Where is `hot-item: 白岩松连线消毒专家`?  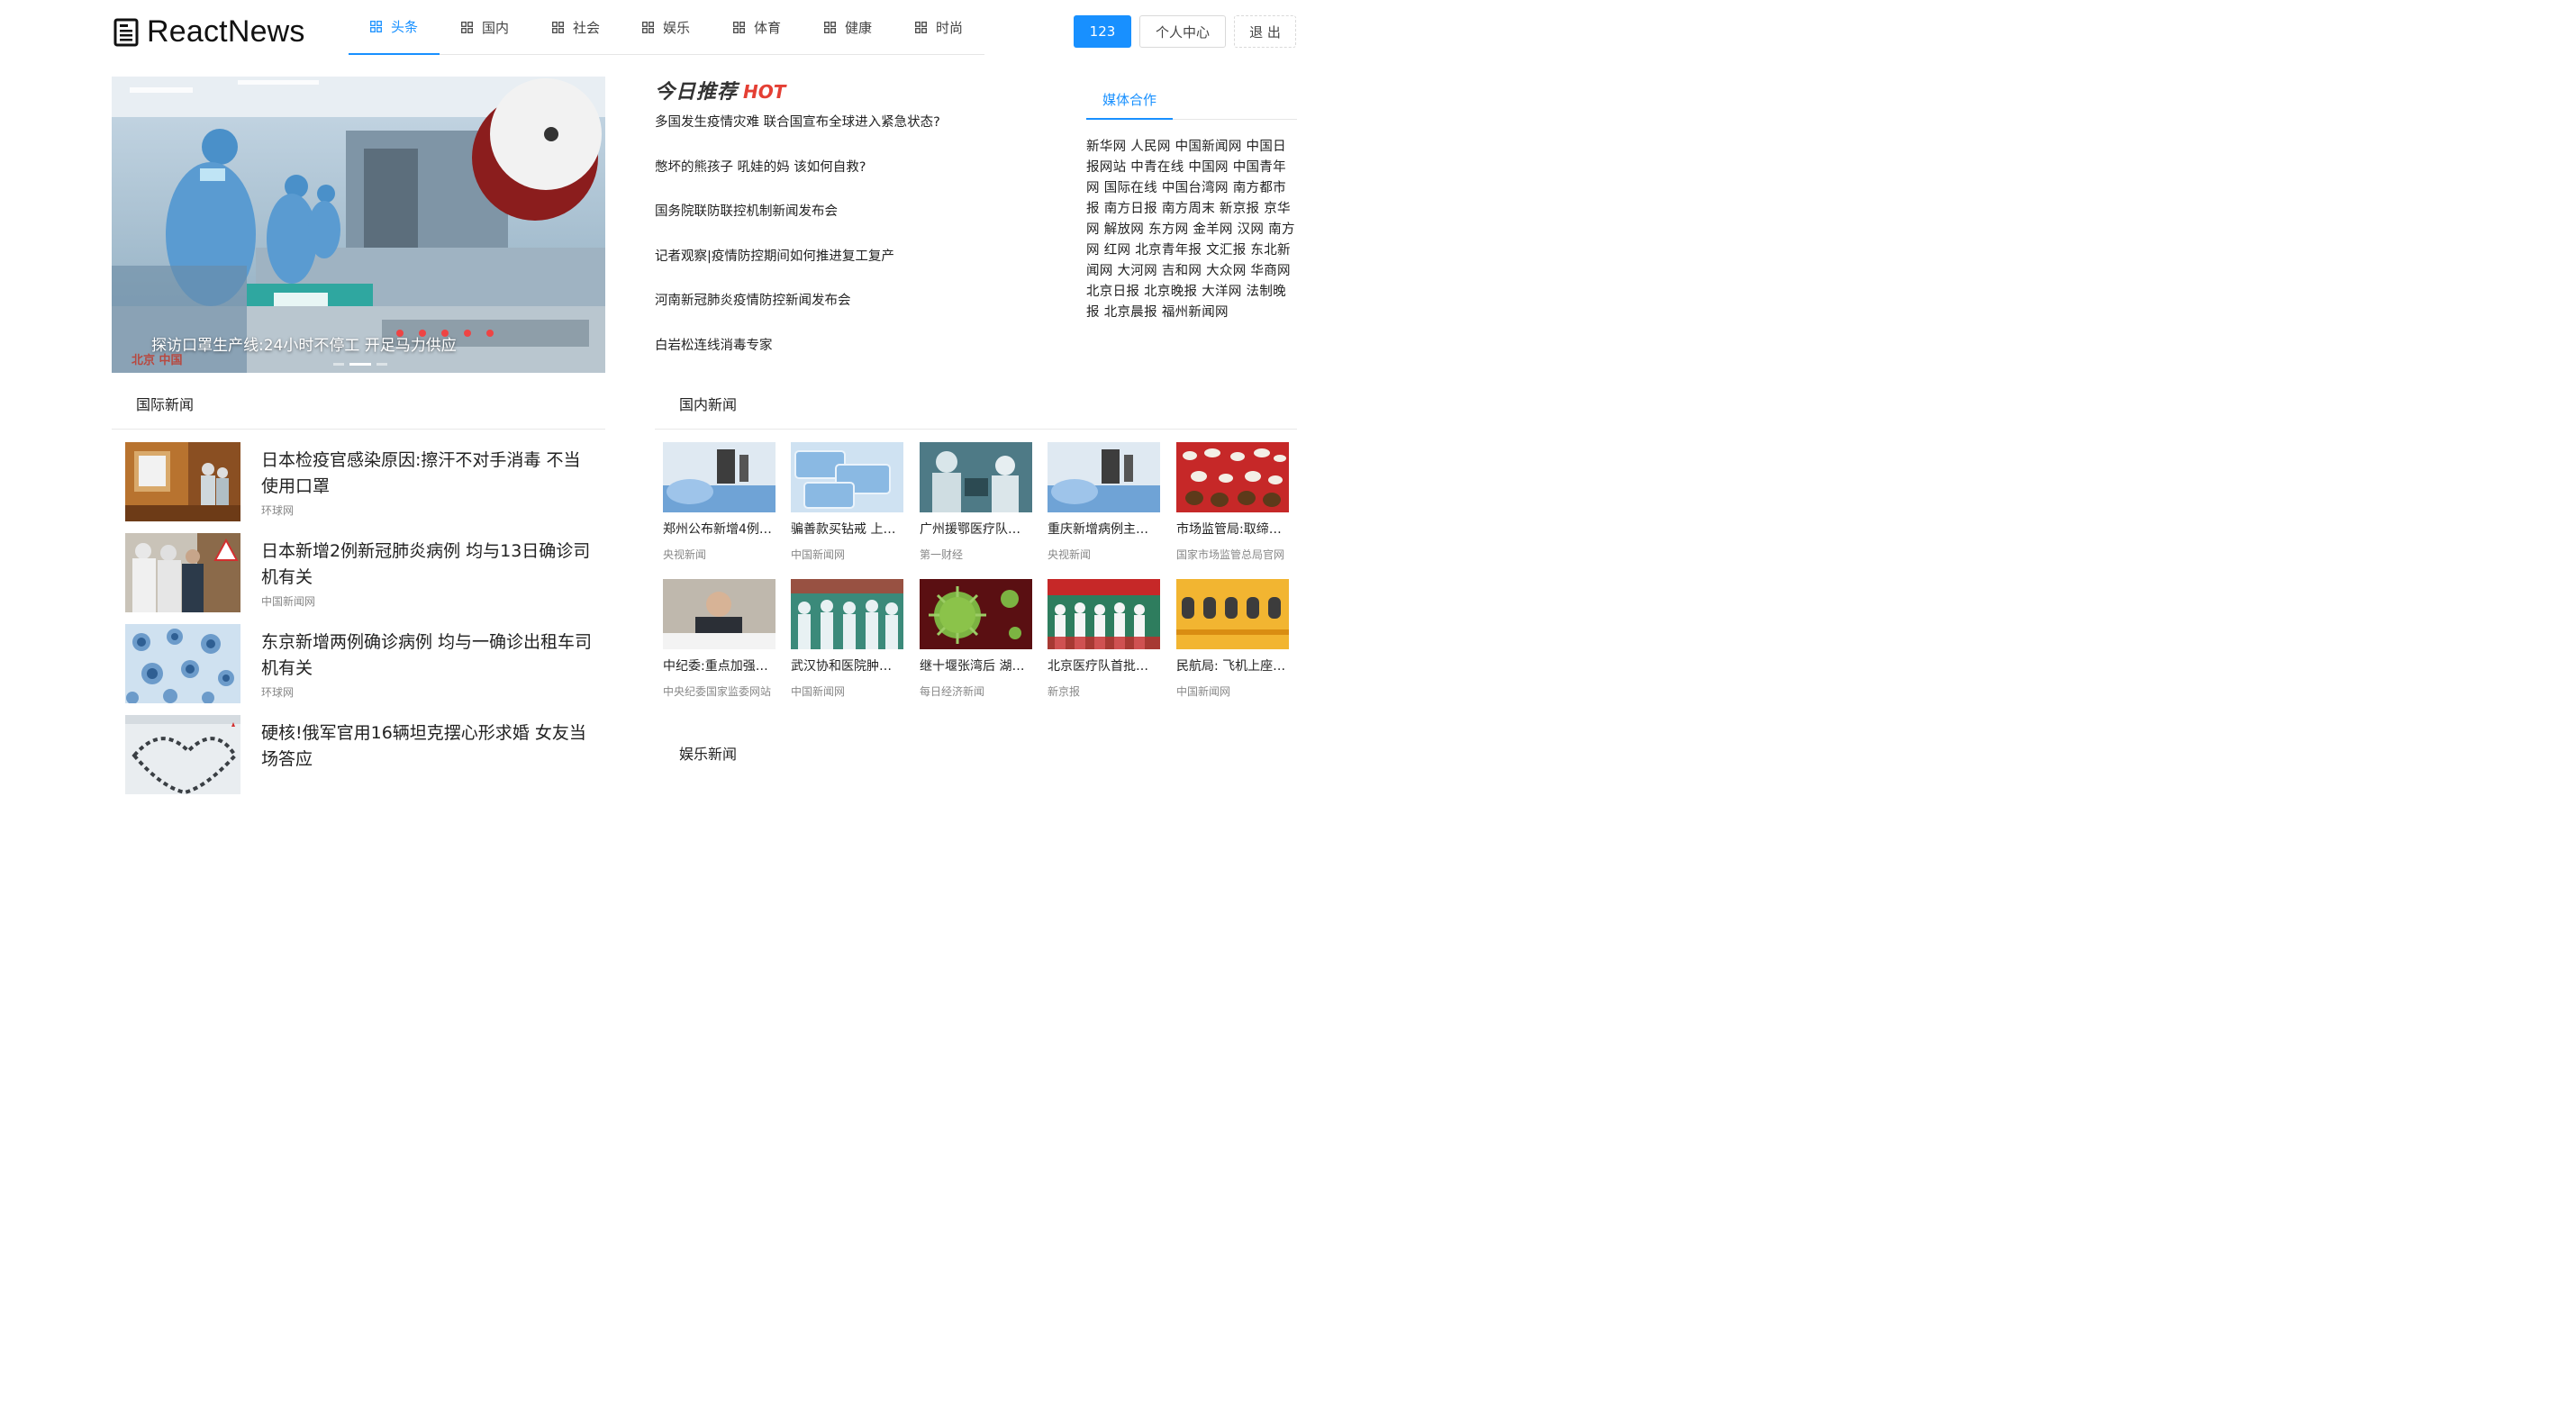
hot-item: 白岩松连线消毒专家 is located at coordinates (844, 353).